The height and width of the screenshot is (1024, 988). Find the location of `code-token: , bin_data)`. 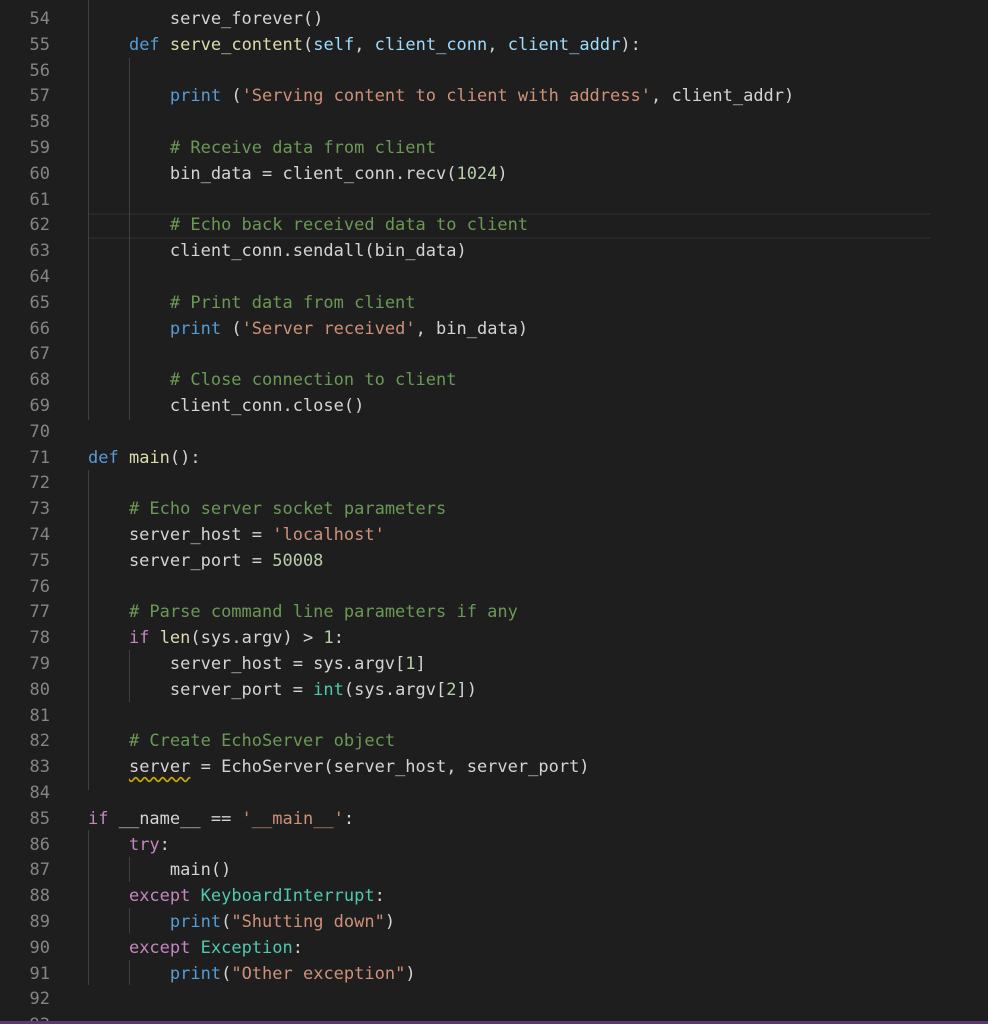

code-token: , bin_data) is located at coordinates (472, 328).